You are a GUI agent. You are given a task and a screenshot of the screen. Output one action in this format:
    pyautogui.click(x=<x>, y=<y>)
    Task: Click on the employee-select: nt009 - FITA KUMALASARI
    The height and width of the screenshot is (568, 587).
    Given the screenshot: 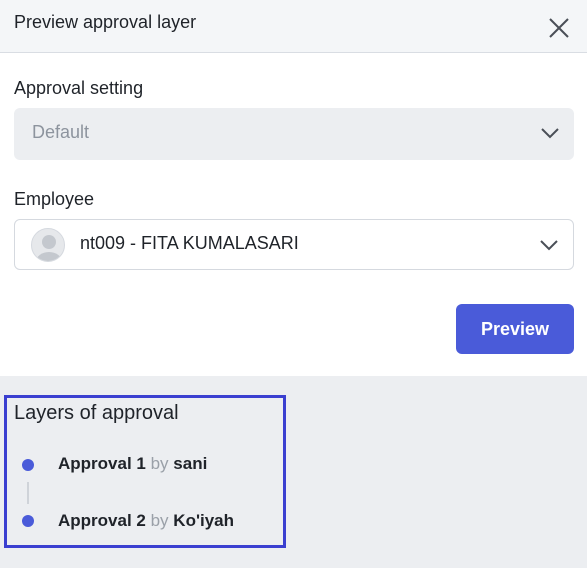 What is the action you would take?
    pyautogui.click(x=294, y=244)
    